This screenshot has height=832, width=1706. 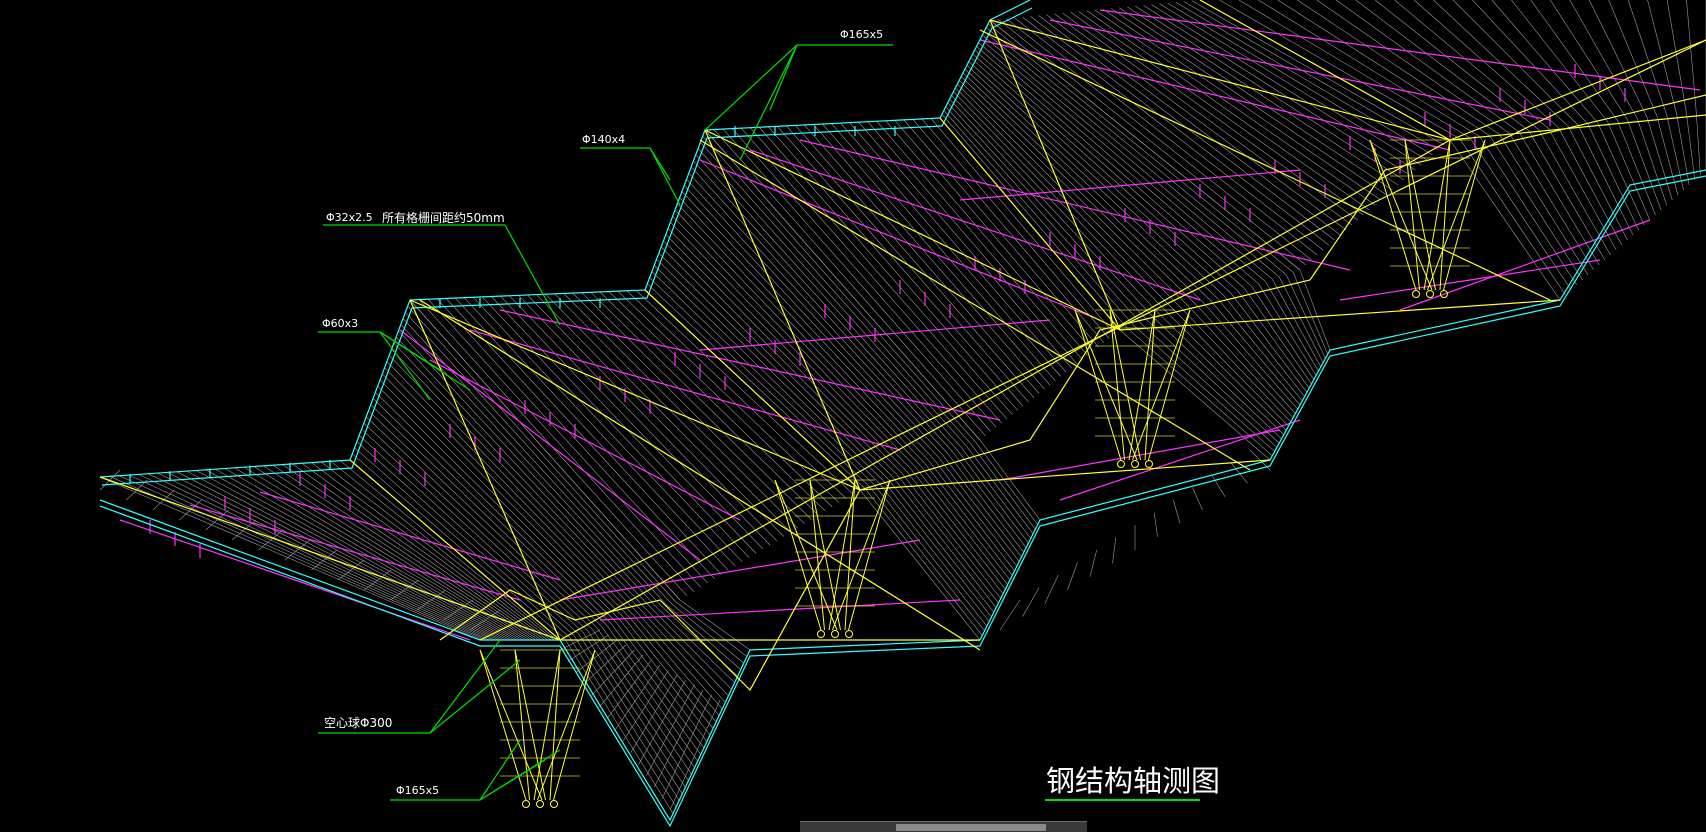 What do you see at coordinates (862, 34) in the screenshot?
I see `label-tube-165-top: Φ165x5` at bounding box center [862, 34].